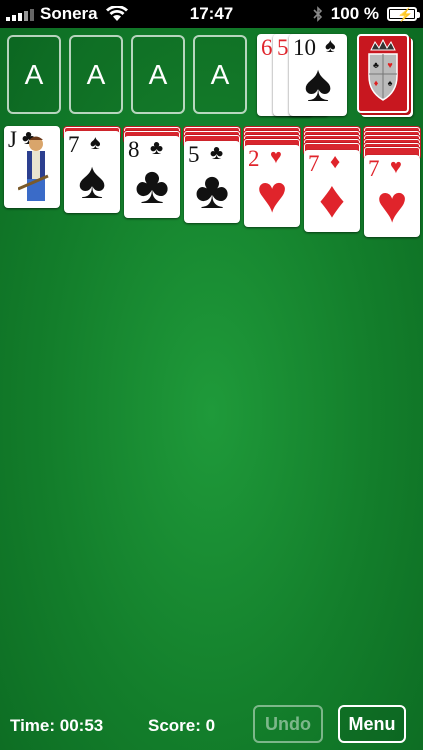 Image resolution: width=423 pixels, height=750 pixels. Describe the element at coordinates (383, 69) in the screenshot. I see `crest-shield-icon: ♣ ♥ ♦ ♠` at that location.